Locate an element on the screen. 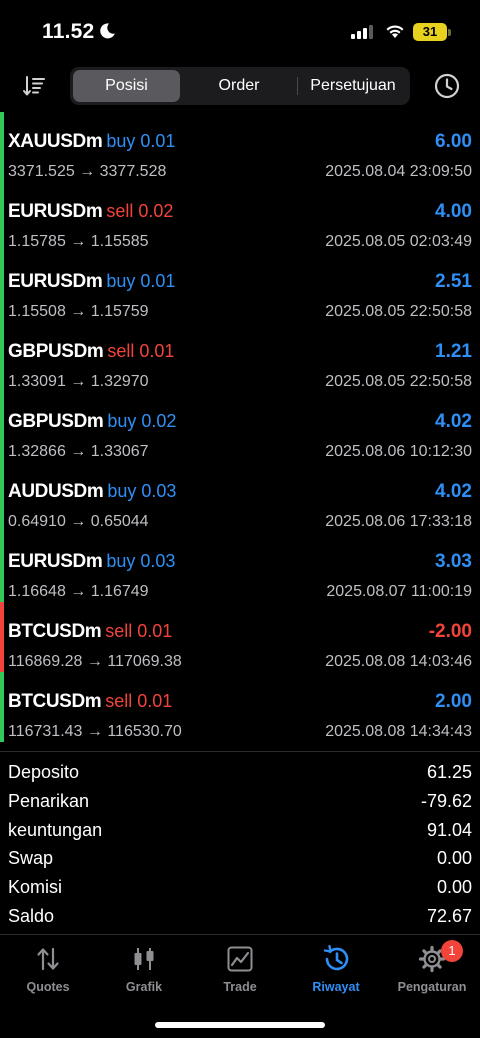 The image size is (480, 1038). trade-title: EURUSDm buy 0.01 is located at coordinates (91, 282).